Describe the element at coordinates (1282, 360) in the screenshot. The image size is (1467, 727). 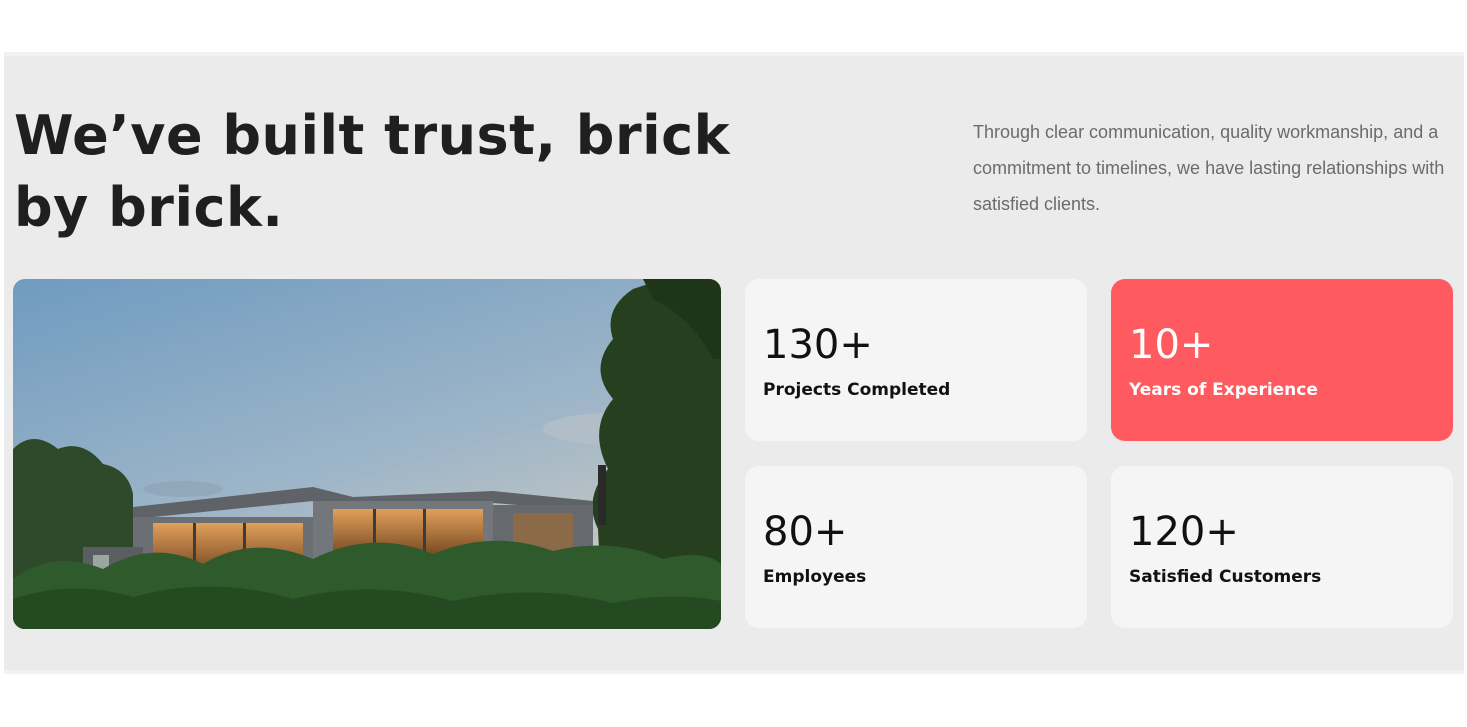
I see `stat-card-experience: 10+ Years of Experience` at that location.